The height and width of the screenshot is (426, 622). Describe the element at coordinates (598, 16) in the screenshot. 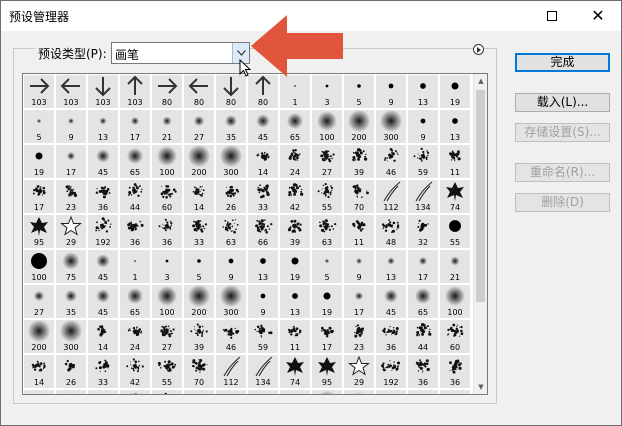

I see `close-button: ✕` at that location.